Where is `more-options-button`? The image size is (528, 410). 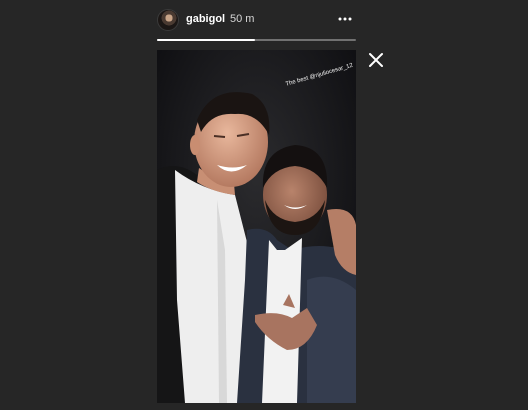
more-options-button is located at coordinates (345, 19).